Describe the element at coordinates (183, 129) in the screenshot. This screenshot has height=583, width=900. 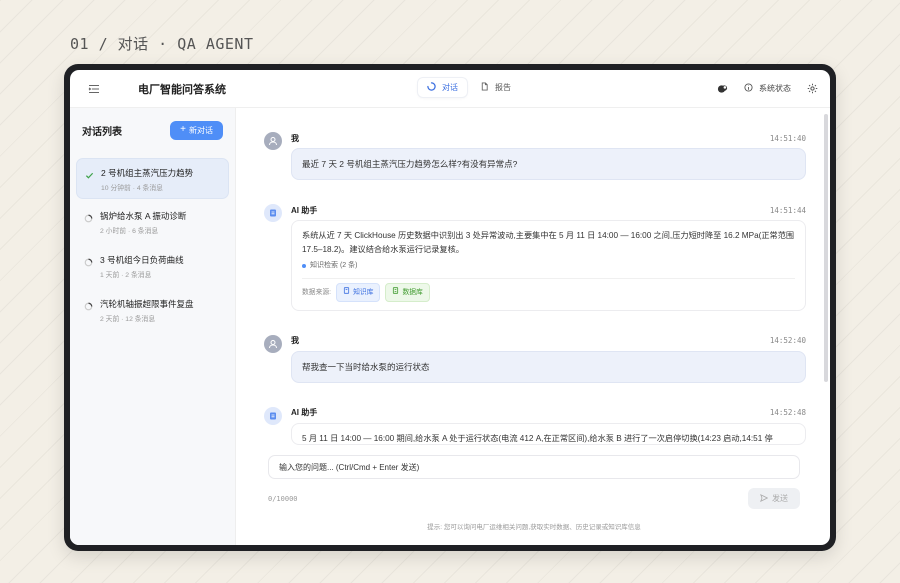
I see `plus-icon: +` at that location.